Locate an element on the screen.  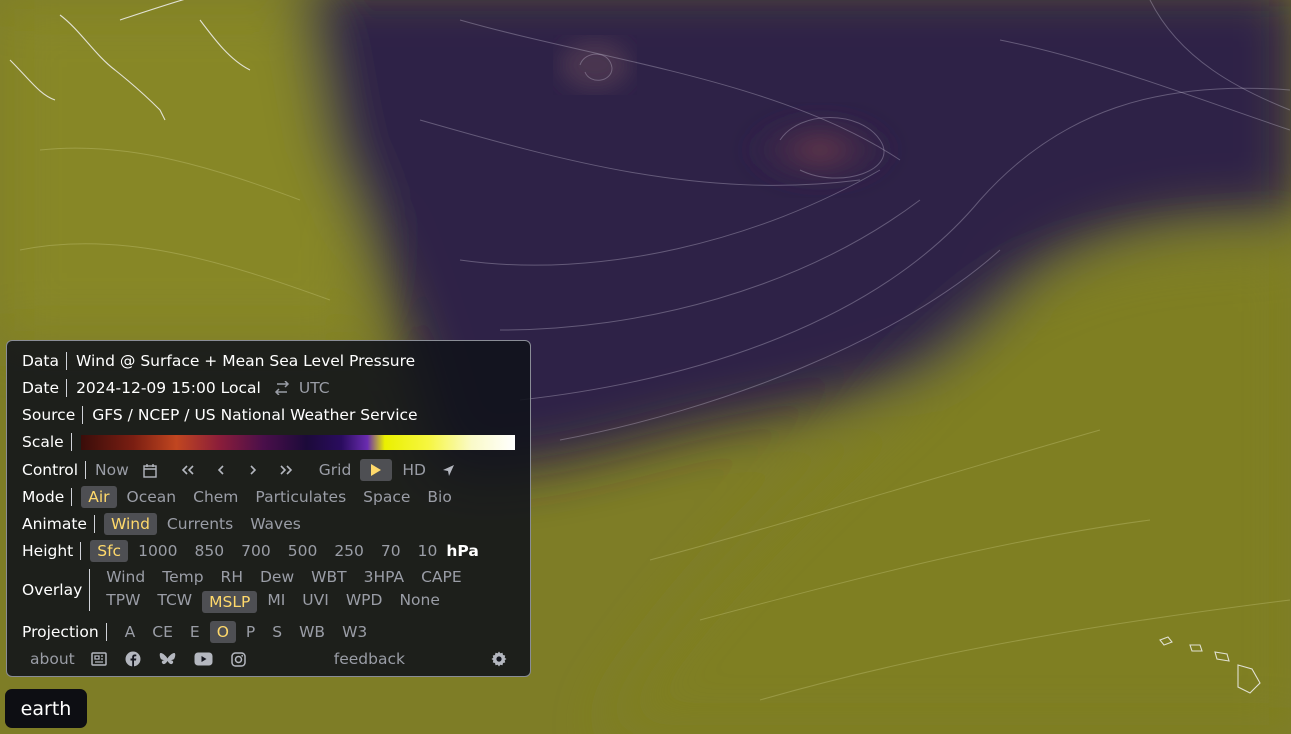
mode-space: Space is located at coordinates (386, 497).